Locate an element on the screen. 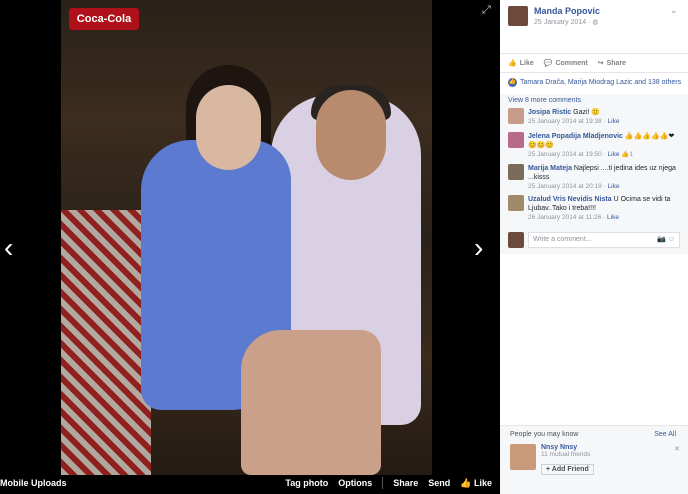  next-photo-chevron-icon: › is located at coordinates (478, 248).